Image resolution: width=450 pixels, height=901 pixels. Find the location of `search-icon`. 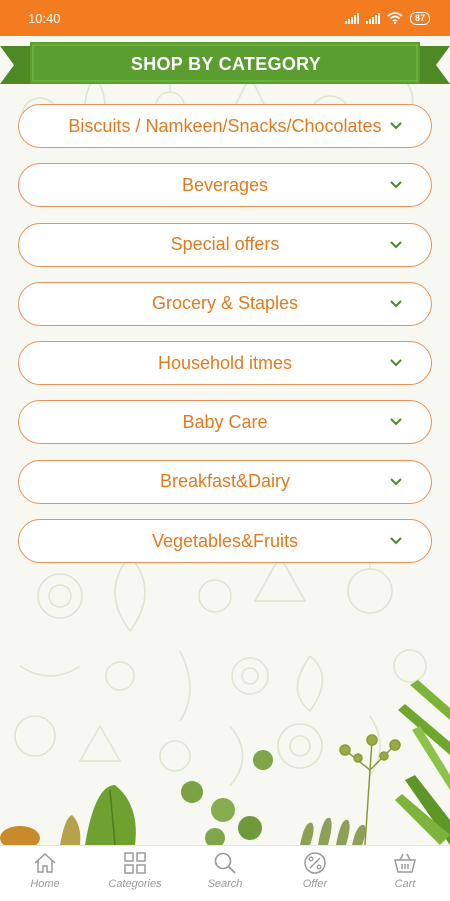

search-icon is located at coordinates (225, 863).